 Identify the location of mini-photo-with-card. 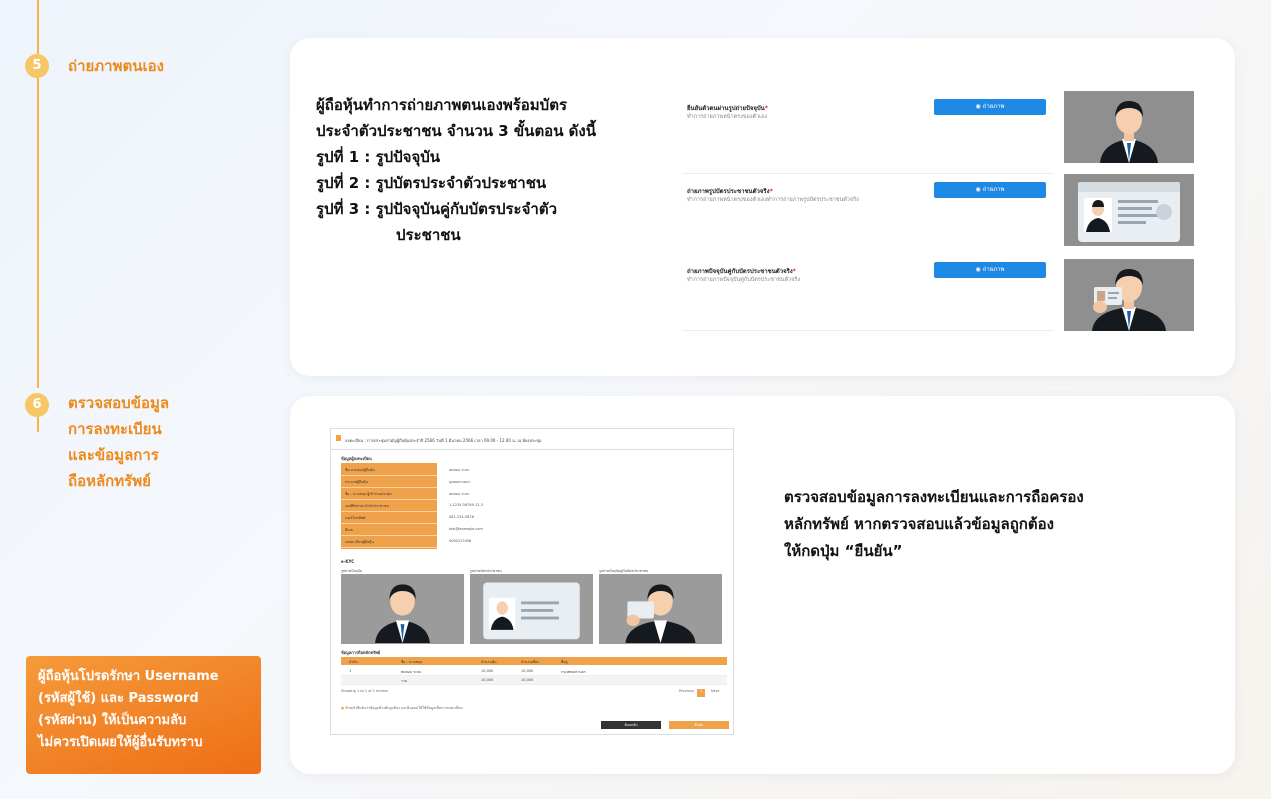
(660, 609).